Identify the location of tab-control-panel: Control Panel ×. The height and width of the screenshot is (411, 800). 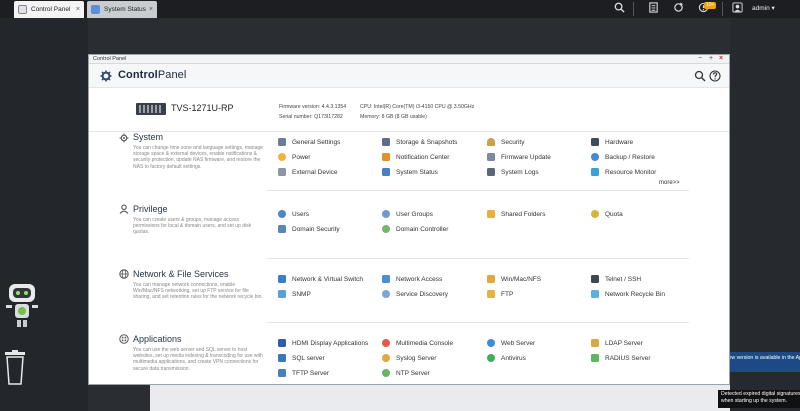
(49, 9).